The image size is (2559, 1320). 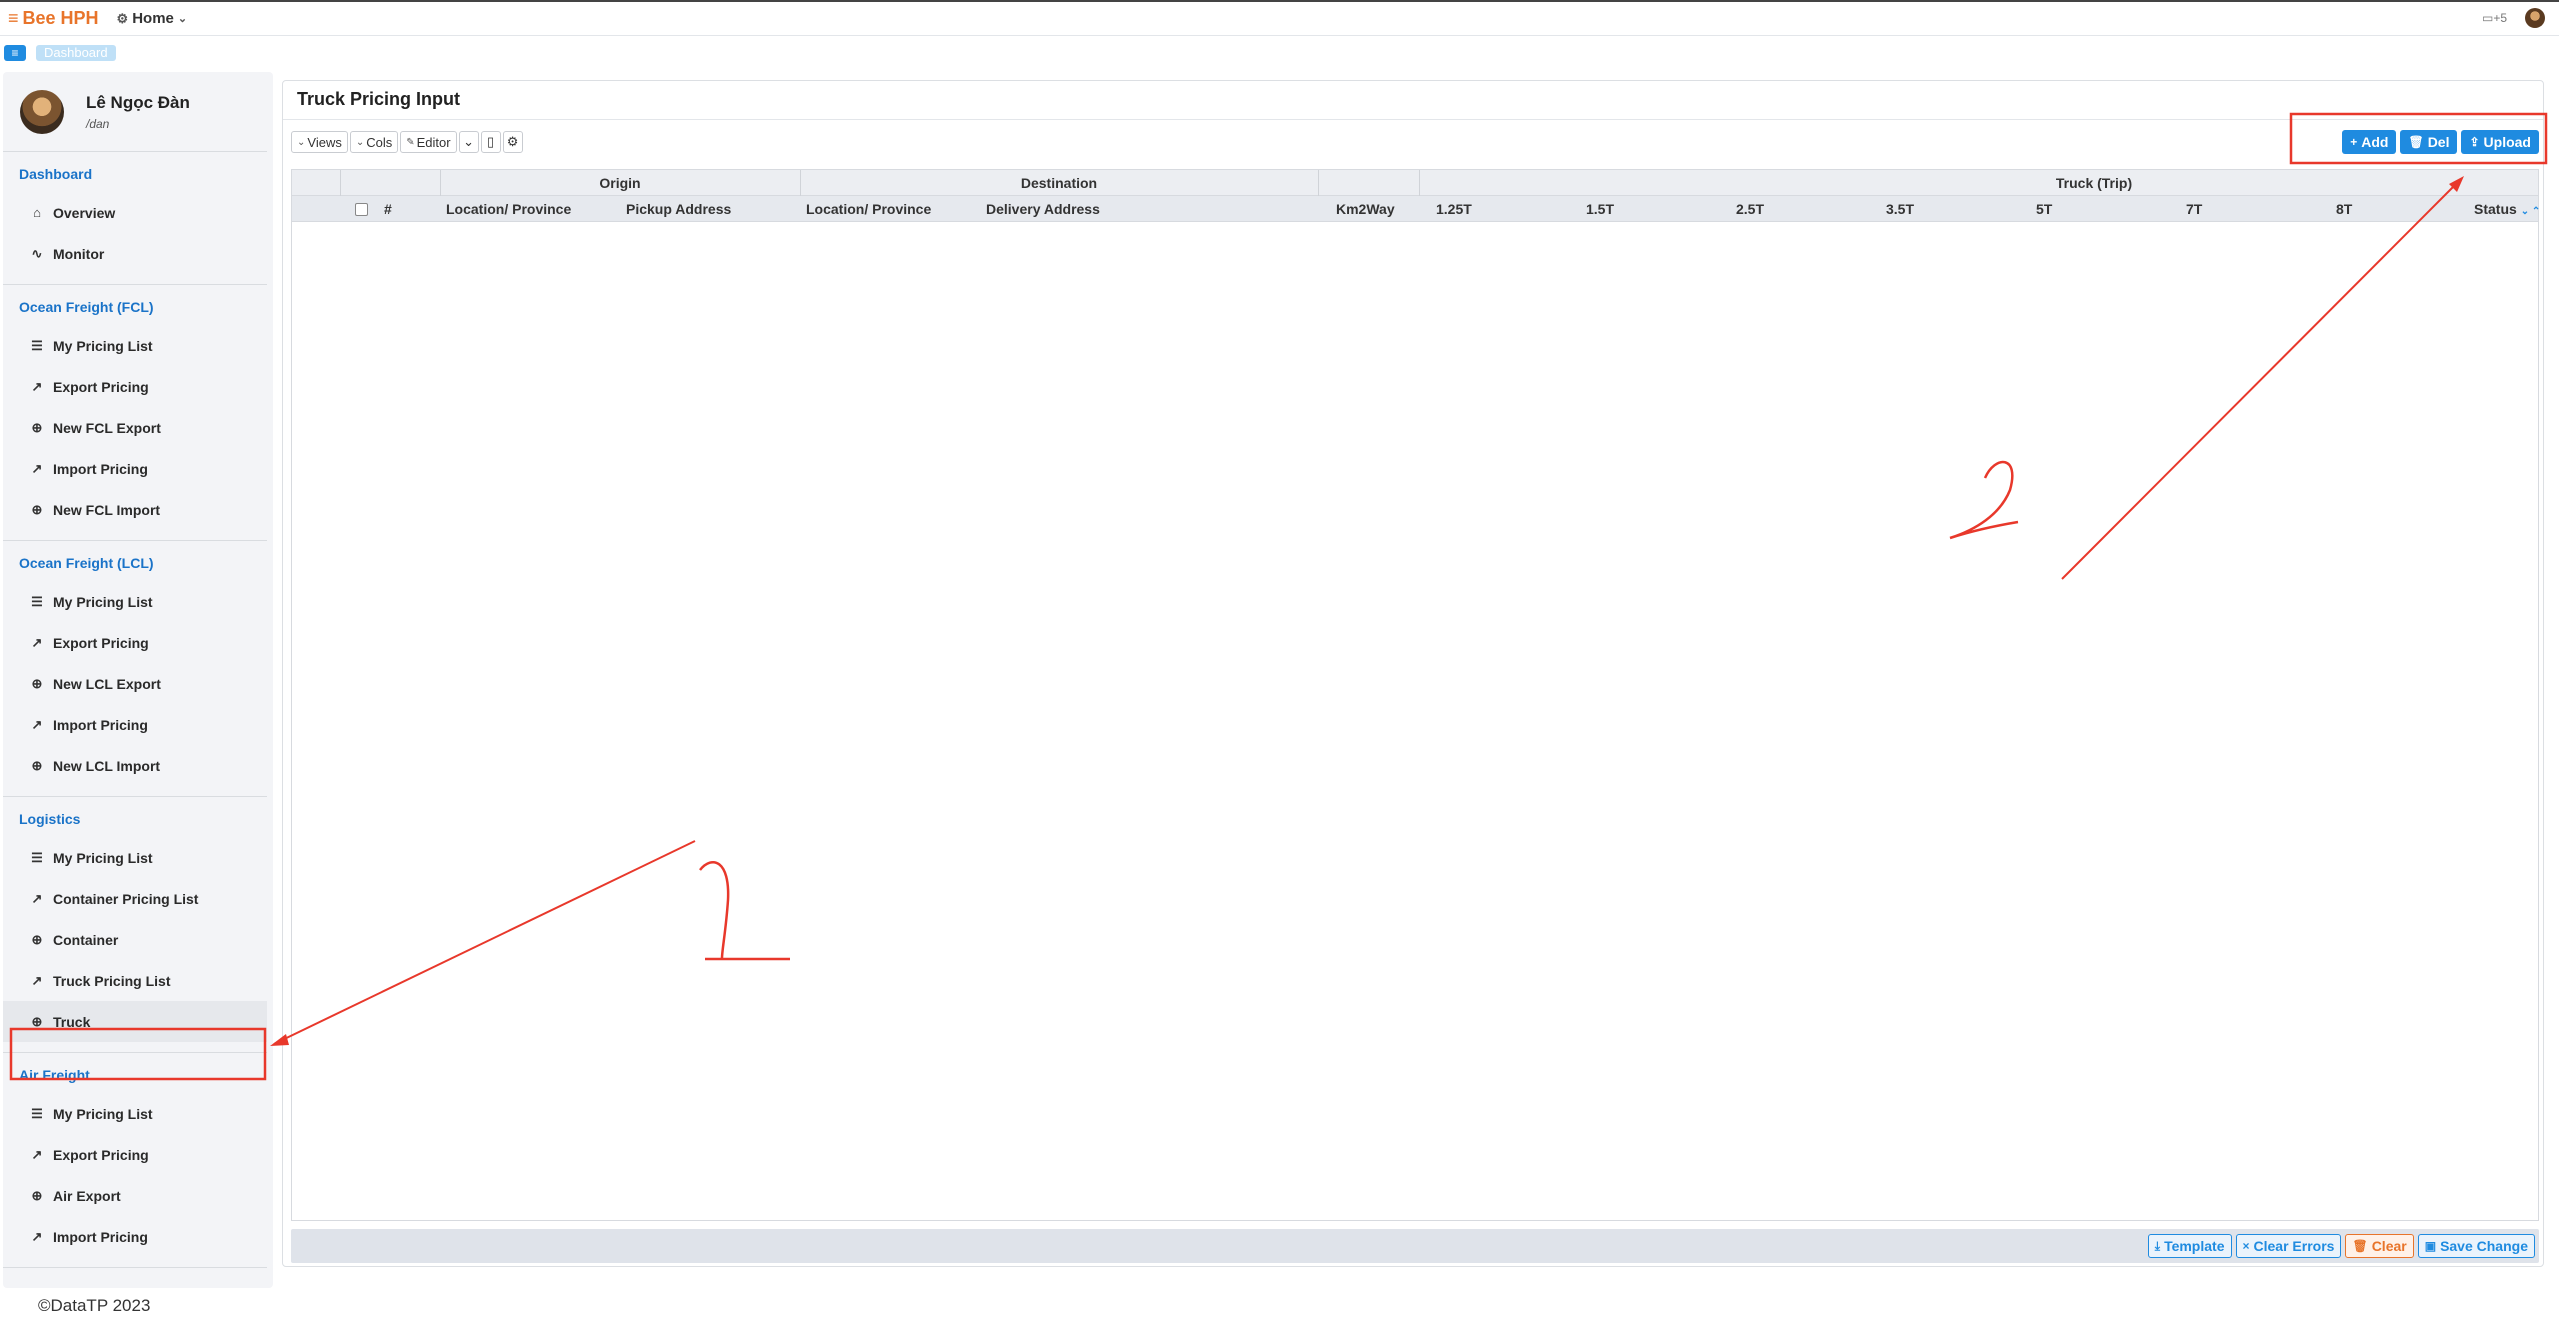 I want to click on clear-errors-button: × Clear Errors, so click(x=2288, y=1246).